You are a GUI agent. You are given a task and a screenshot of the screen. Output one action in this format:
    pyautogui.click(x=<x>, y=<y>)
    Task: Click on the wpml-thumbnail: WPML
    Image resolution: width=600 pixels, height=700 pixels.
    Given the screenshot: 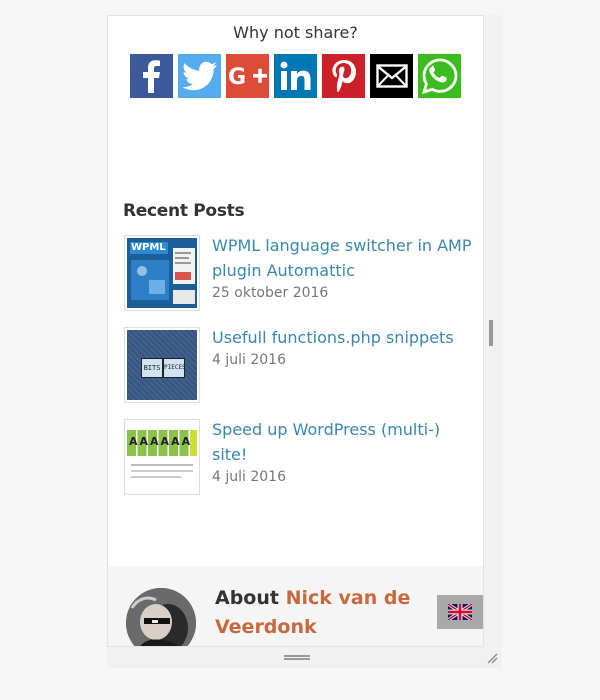 What is the action you would take?
    pyautogui.click(x=162, y=273)
    